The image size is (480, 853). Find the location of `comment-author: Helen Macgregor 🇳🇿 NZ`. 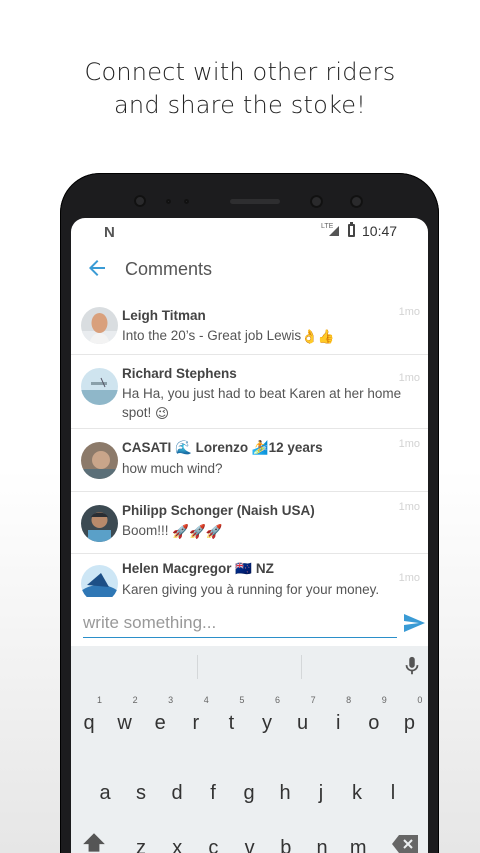

comment-author: Helen Macgregor 🇳🇿 NZ is located at coordinates (198, 569).